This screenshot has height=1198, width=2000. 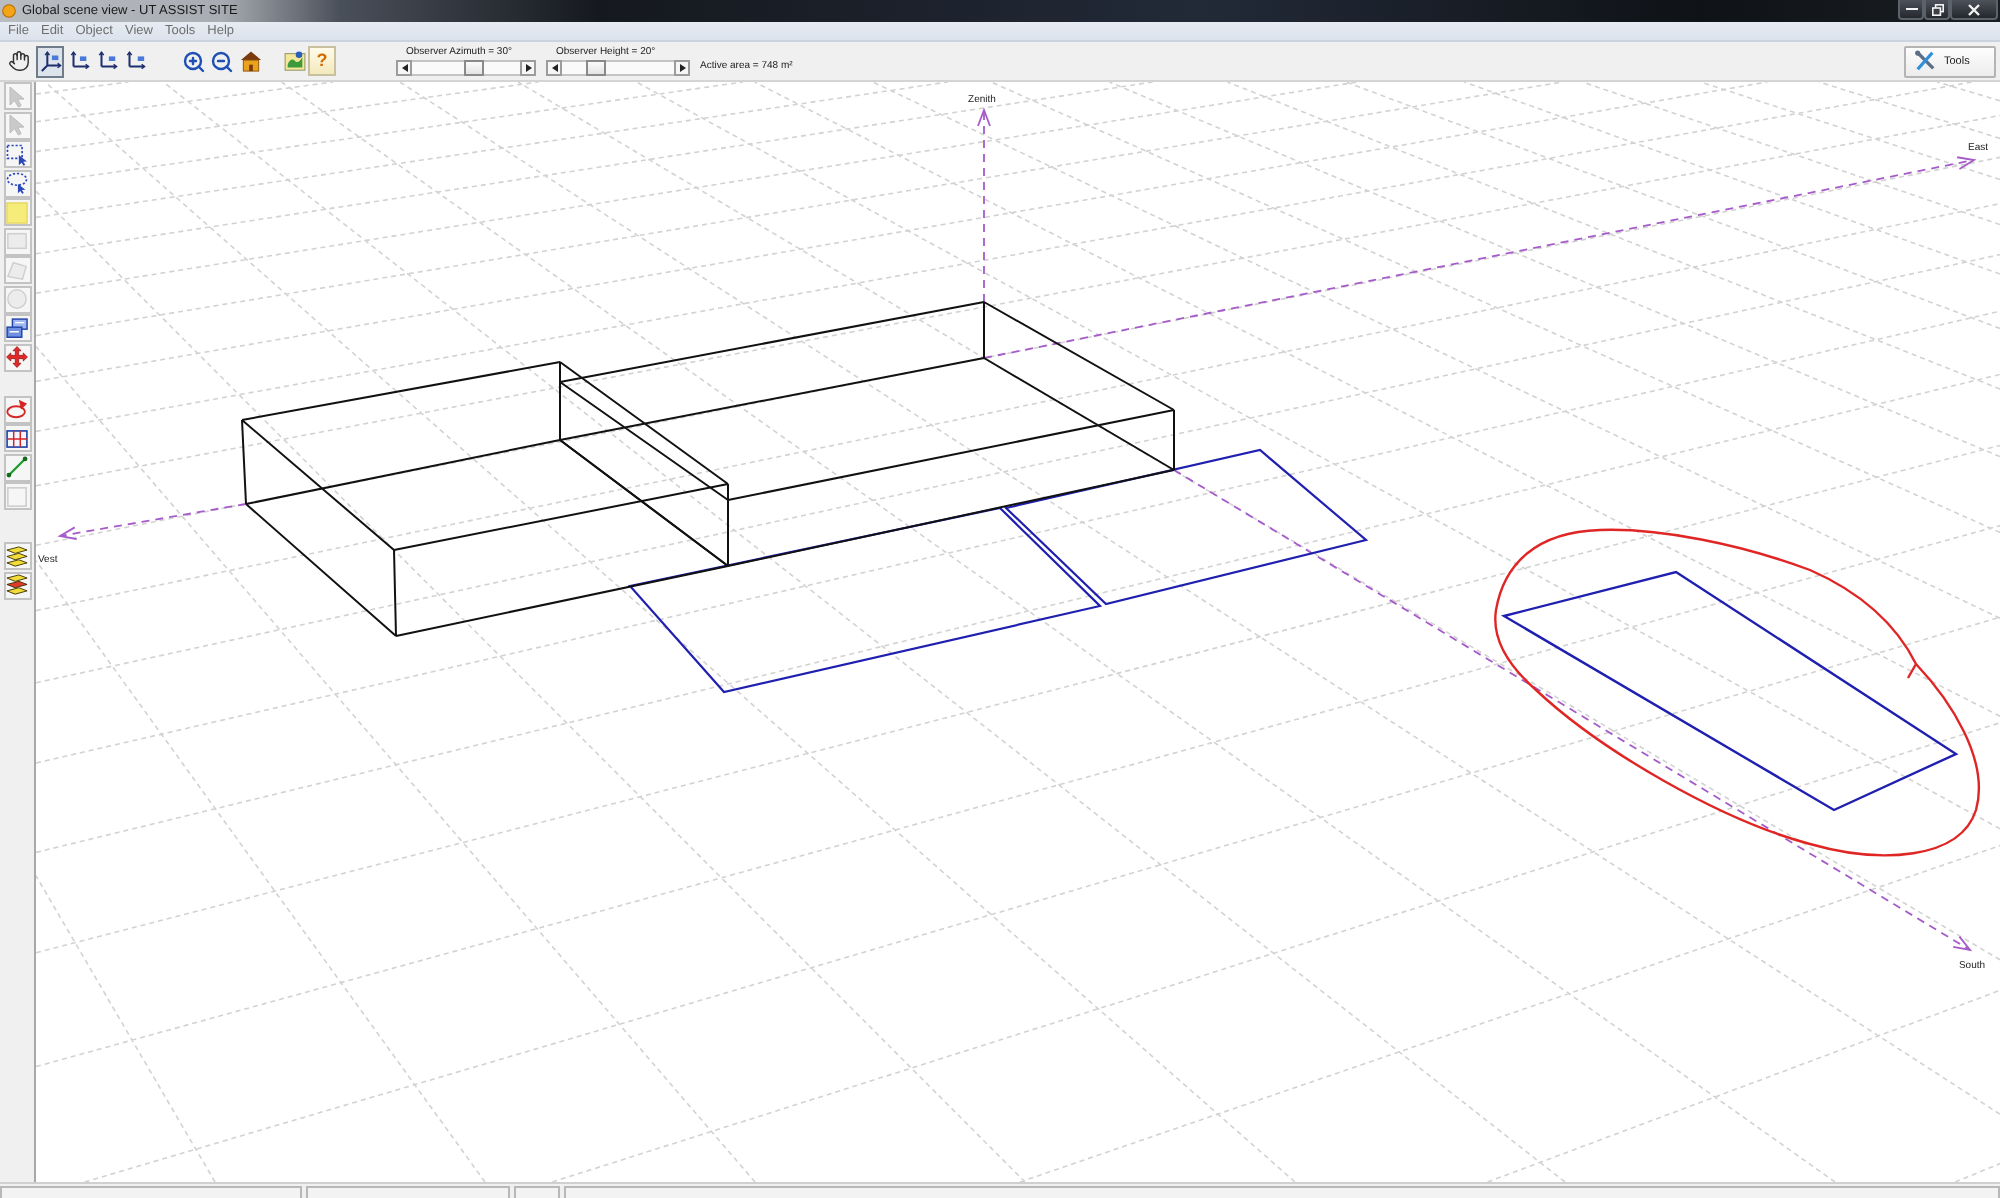 I want to click on rotate-icon, so click(x=17, y=409).